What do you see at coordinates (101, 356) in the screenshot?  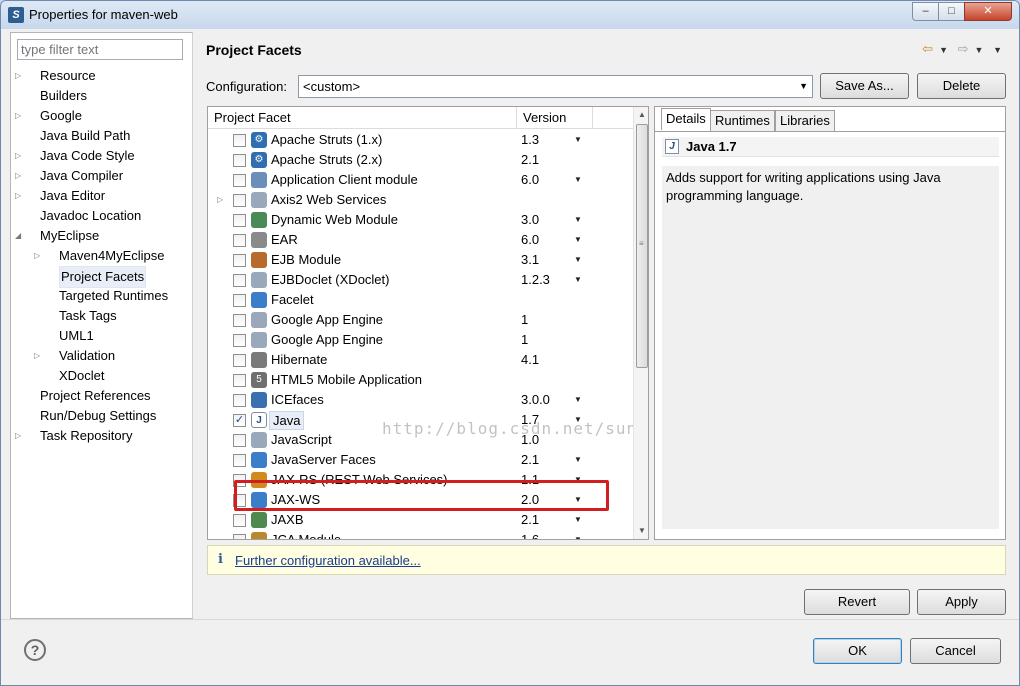 I see `sidebar-item: ▷ Validation` at bounding box center [101, 356].